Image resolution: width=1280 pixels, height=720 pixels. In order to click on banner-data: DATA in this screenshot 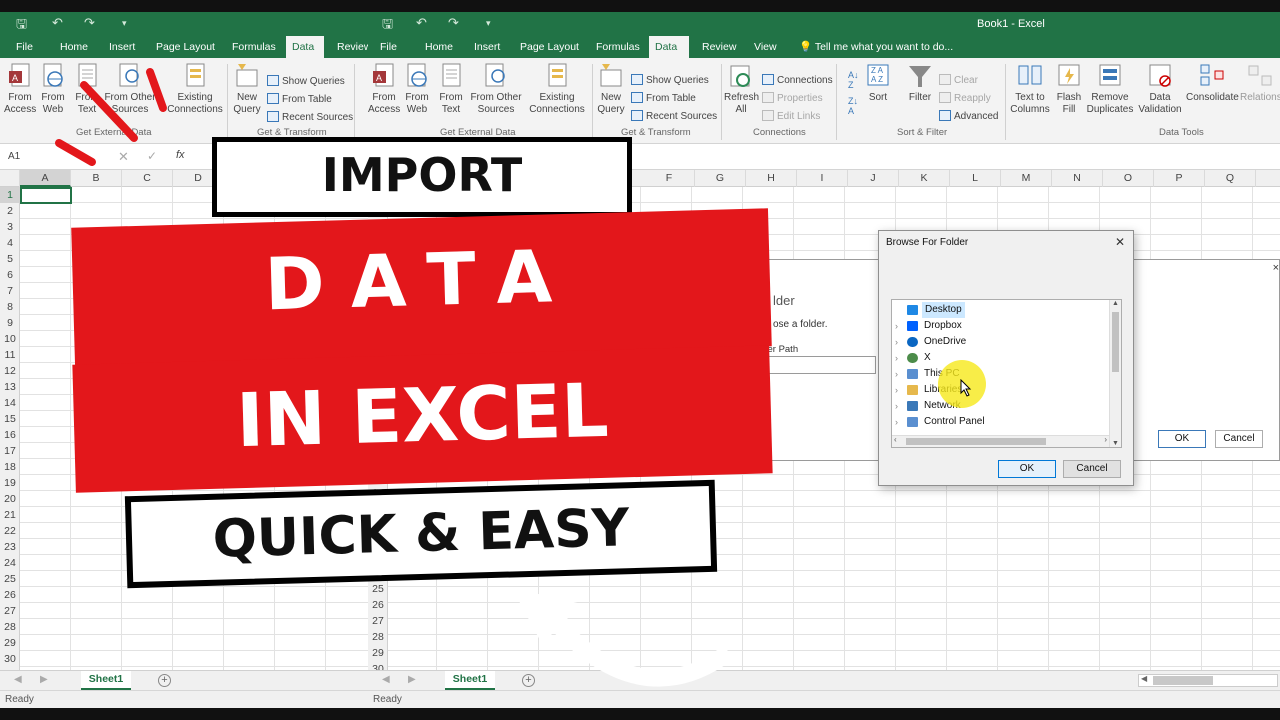, I will do `click(421, 287)`.